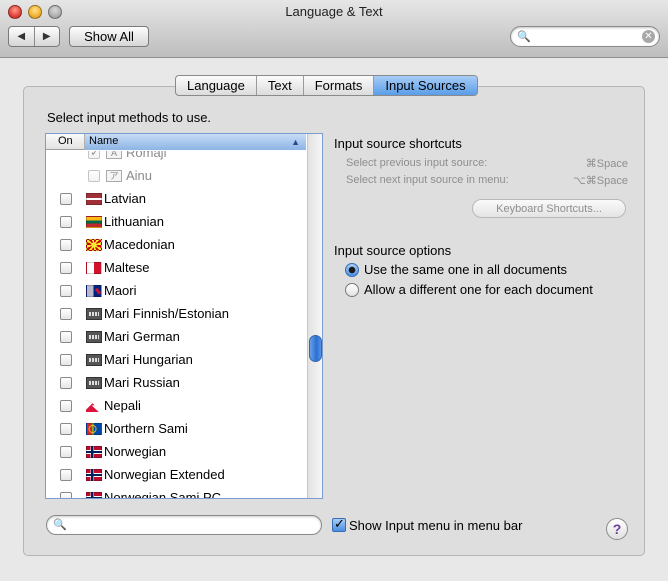 The height and width of the screenshot is (581, 668). I want to click on input-sources-search-field: 🔍, so click(184, 525).